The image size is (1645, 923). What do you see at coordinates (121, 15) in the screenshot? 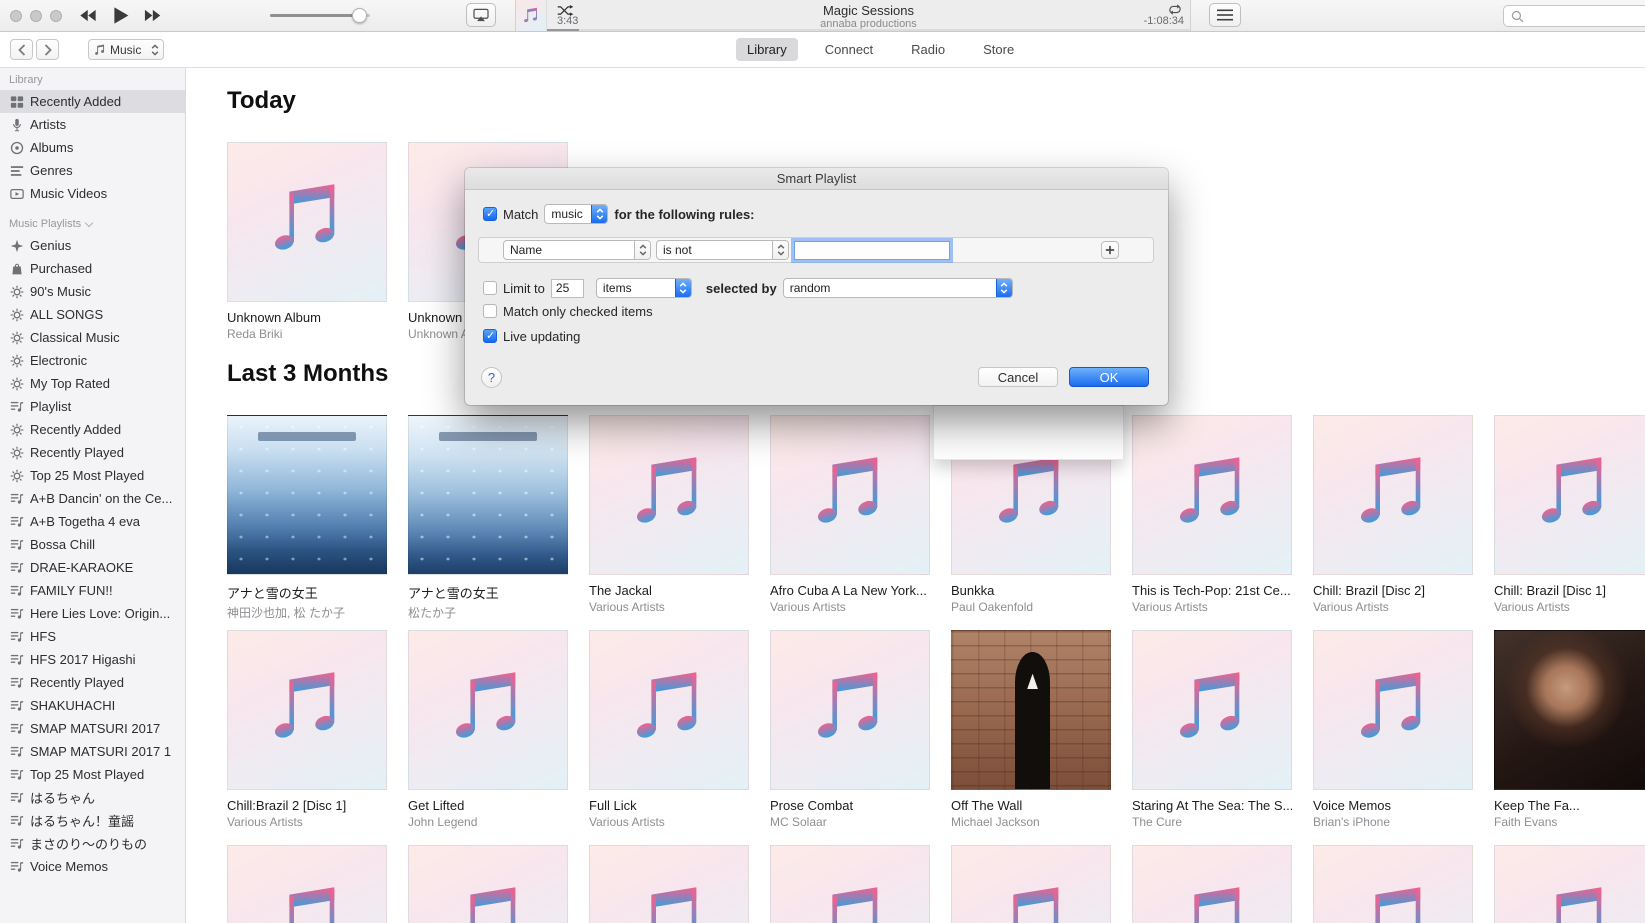
I see `play-button` at bounding box center [121, 15].